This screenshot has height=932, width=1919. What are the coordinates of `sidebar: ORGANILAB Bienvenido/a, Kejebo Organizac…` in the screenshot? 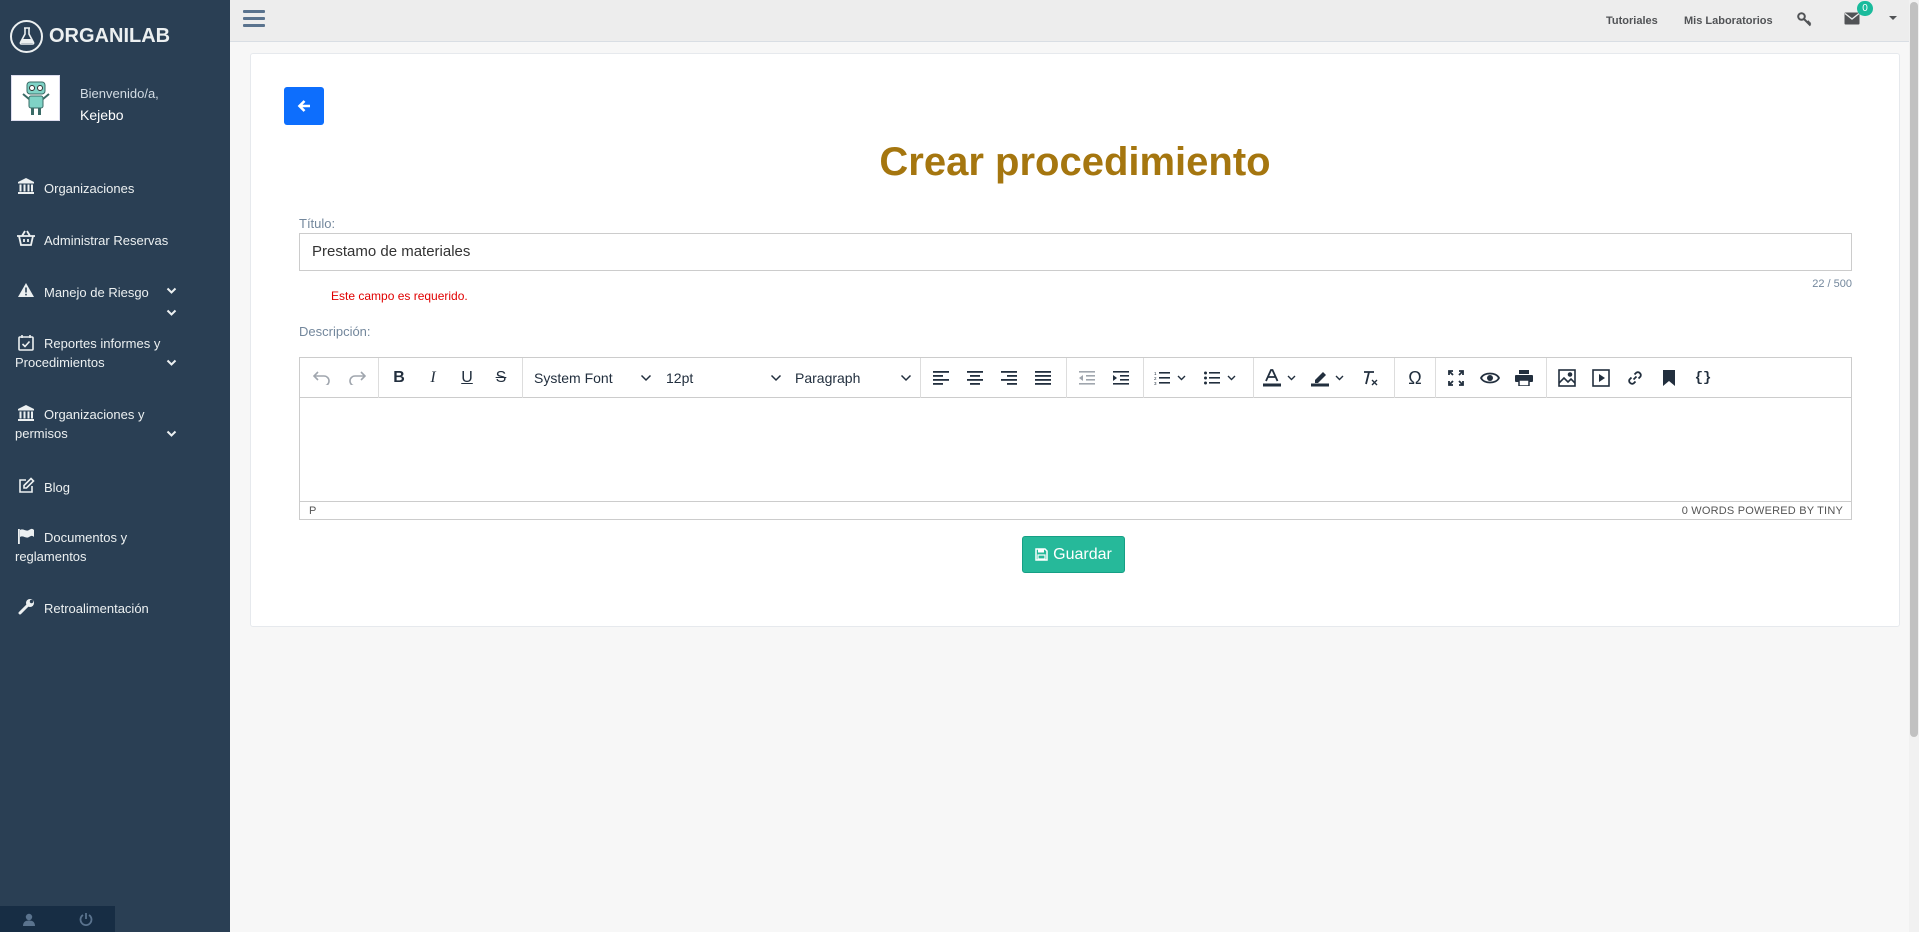 It's located at (115, 466).